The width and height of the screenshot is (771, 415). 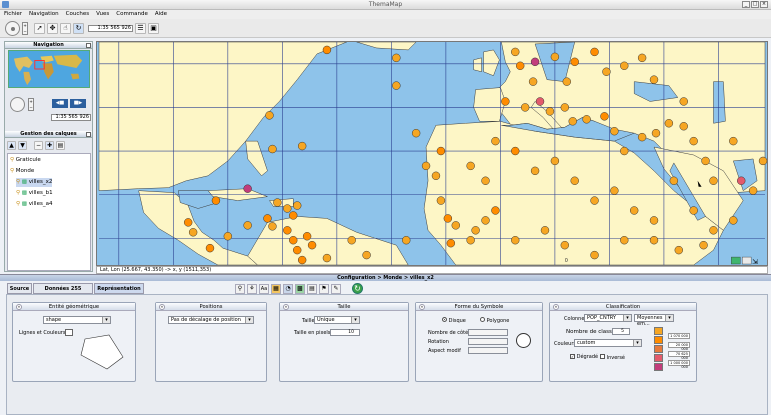 What do you see at coordinates (25, 28) in the screenshot?
I see `zoom-stepper-icon: + −` at bounding box center [25, 28].